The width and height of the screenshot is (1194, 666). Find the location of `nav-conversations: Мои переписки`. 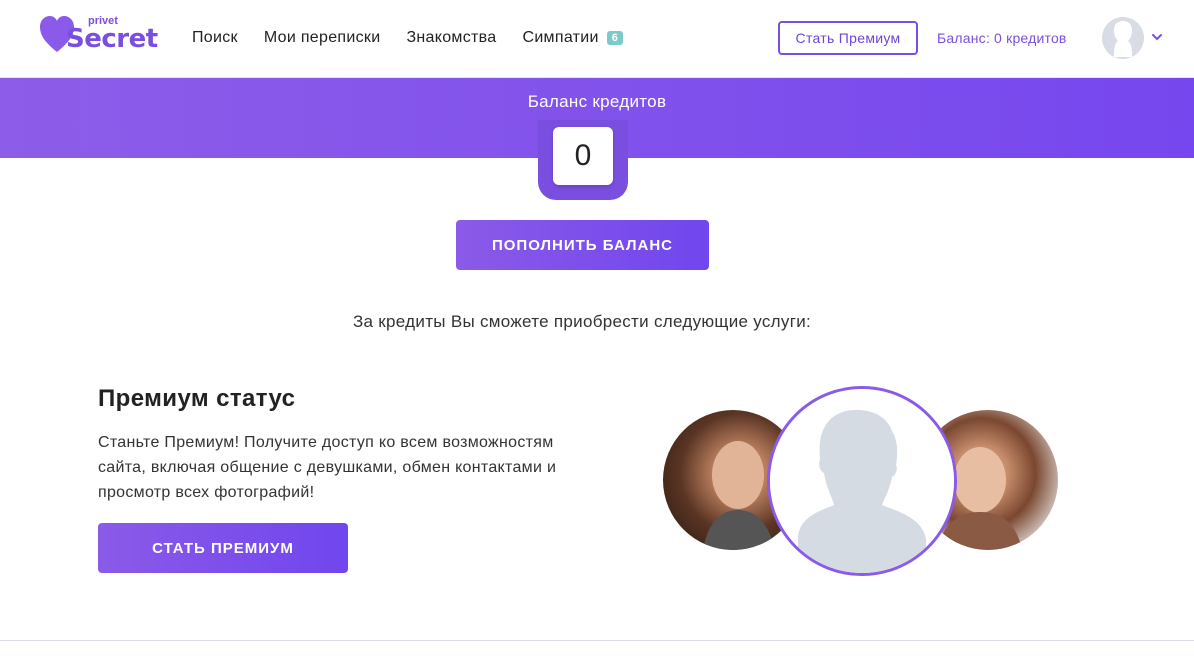

nav-conversations: Мои переписки is located at coordinates (322, 38).